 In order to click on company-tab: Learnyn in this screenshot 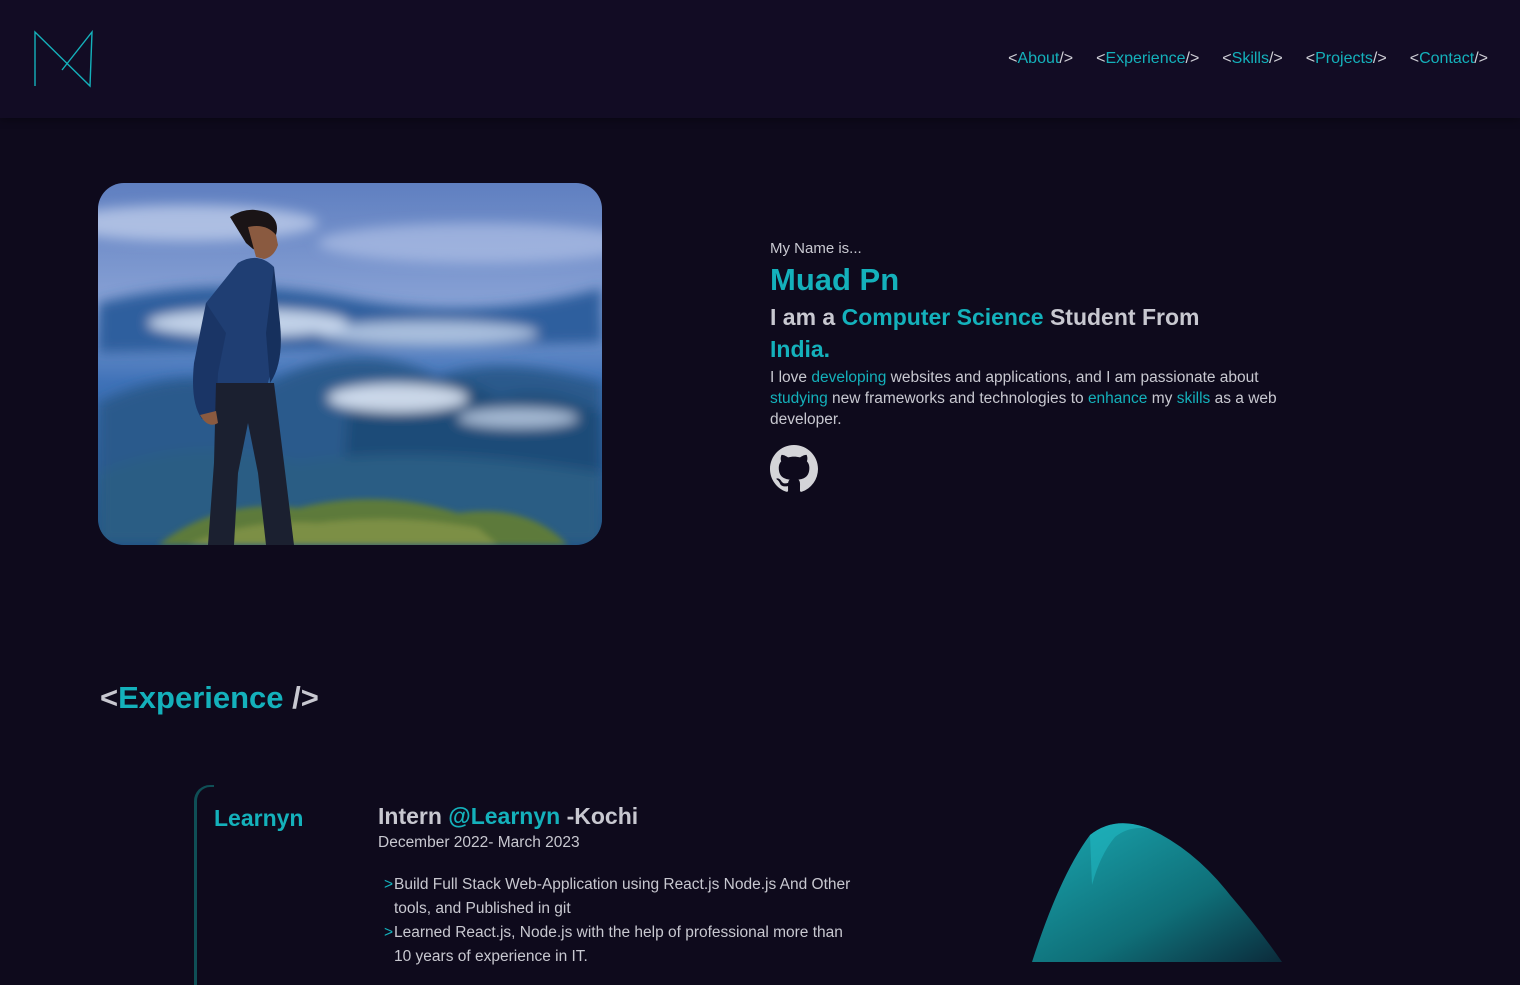, I will do `click(258, 818)`.